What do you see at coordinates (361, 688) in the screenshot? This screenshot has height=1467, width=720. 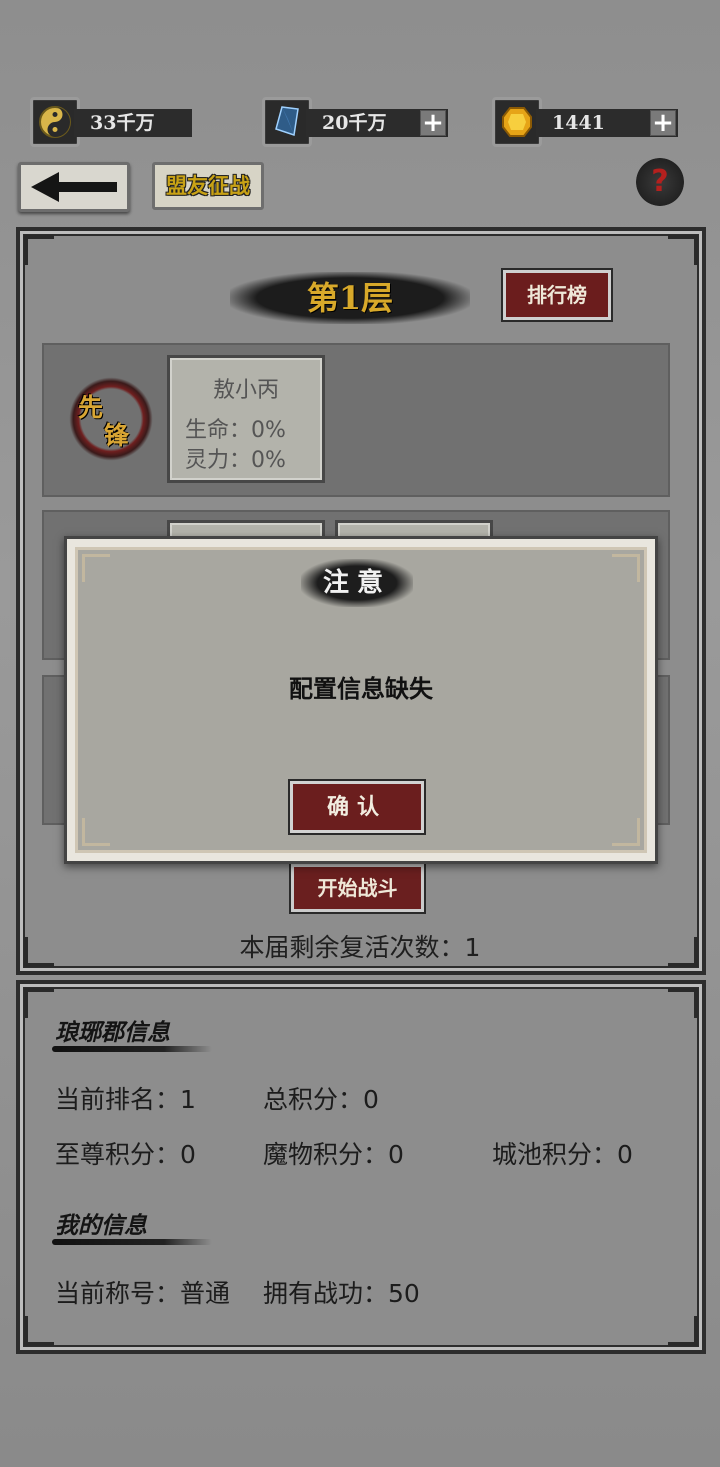 I see `dialog-message: 配置信息缺失` at bounding box center [361, 688].